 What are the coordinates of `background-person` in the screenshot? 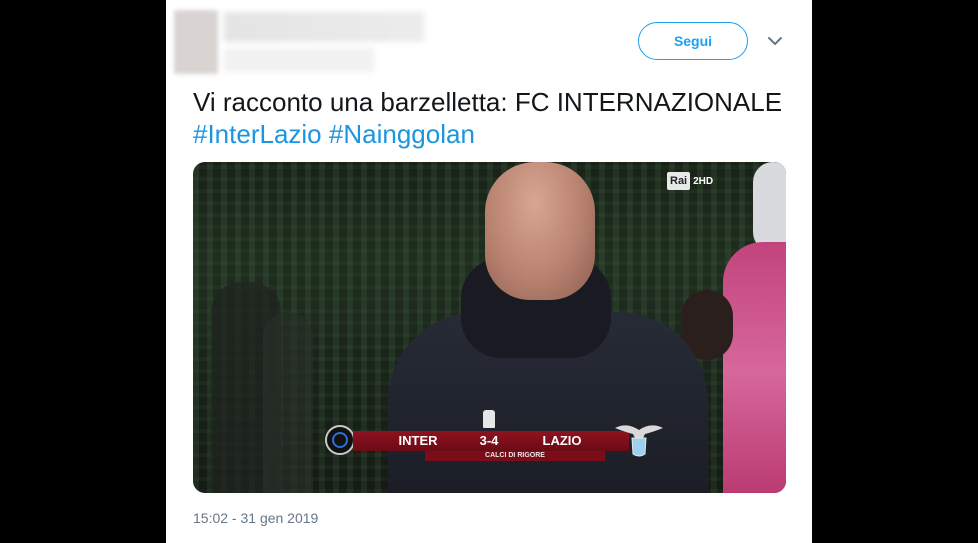 It's located at (288, 402).